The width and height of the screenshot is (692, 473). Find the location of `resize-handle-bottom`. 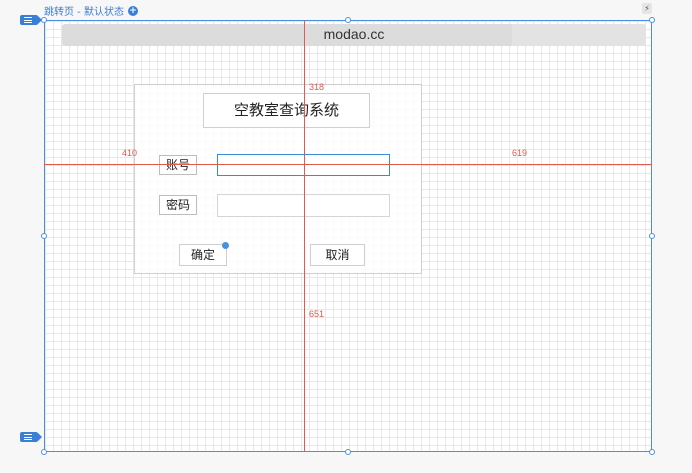

resize-handle-bottom is located at coordinates (348, 452).